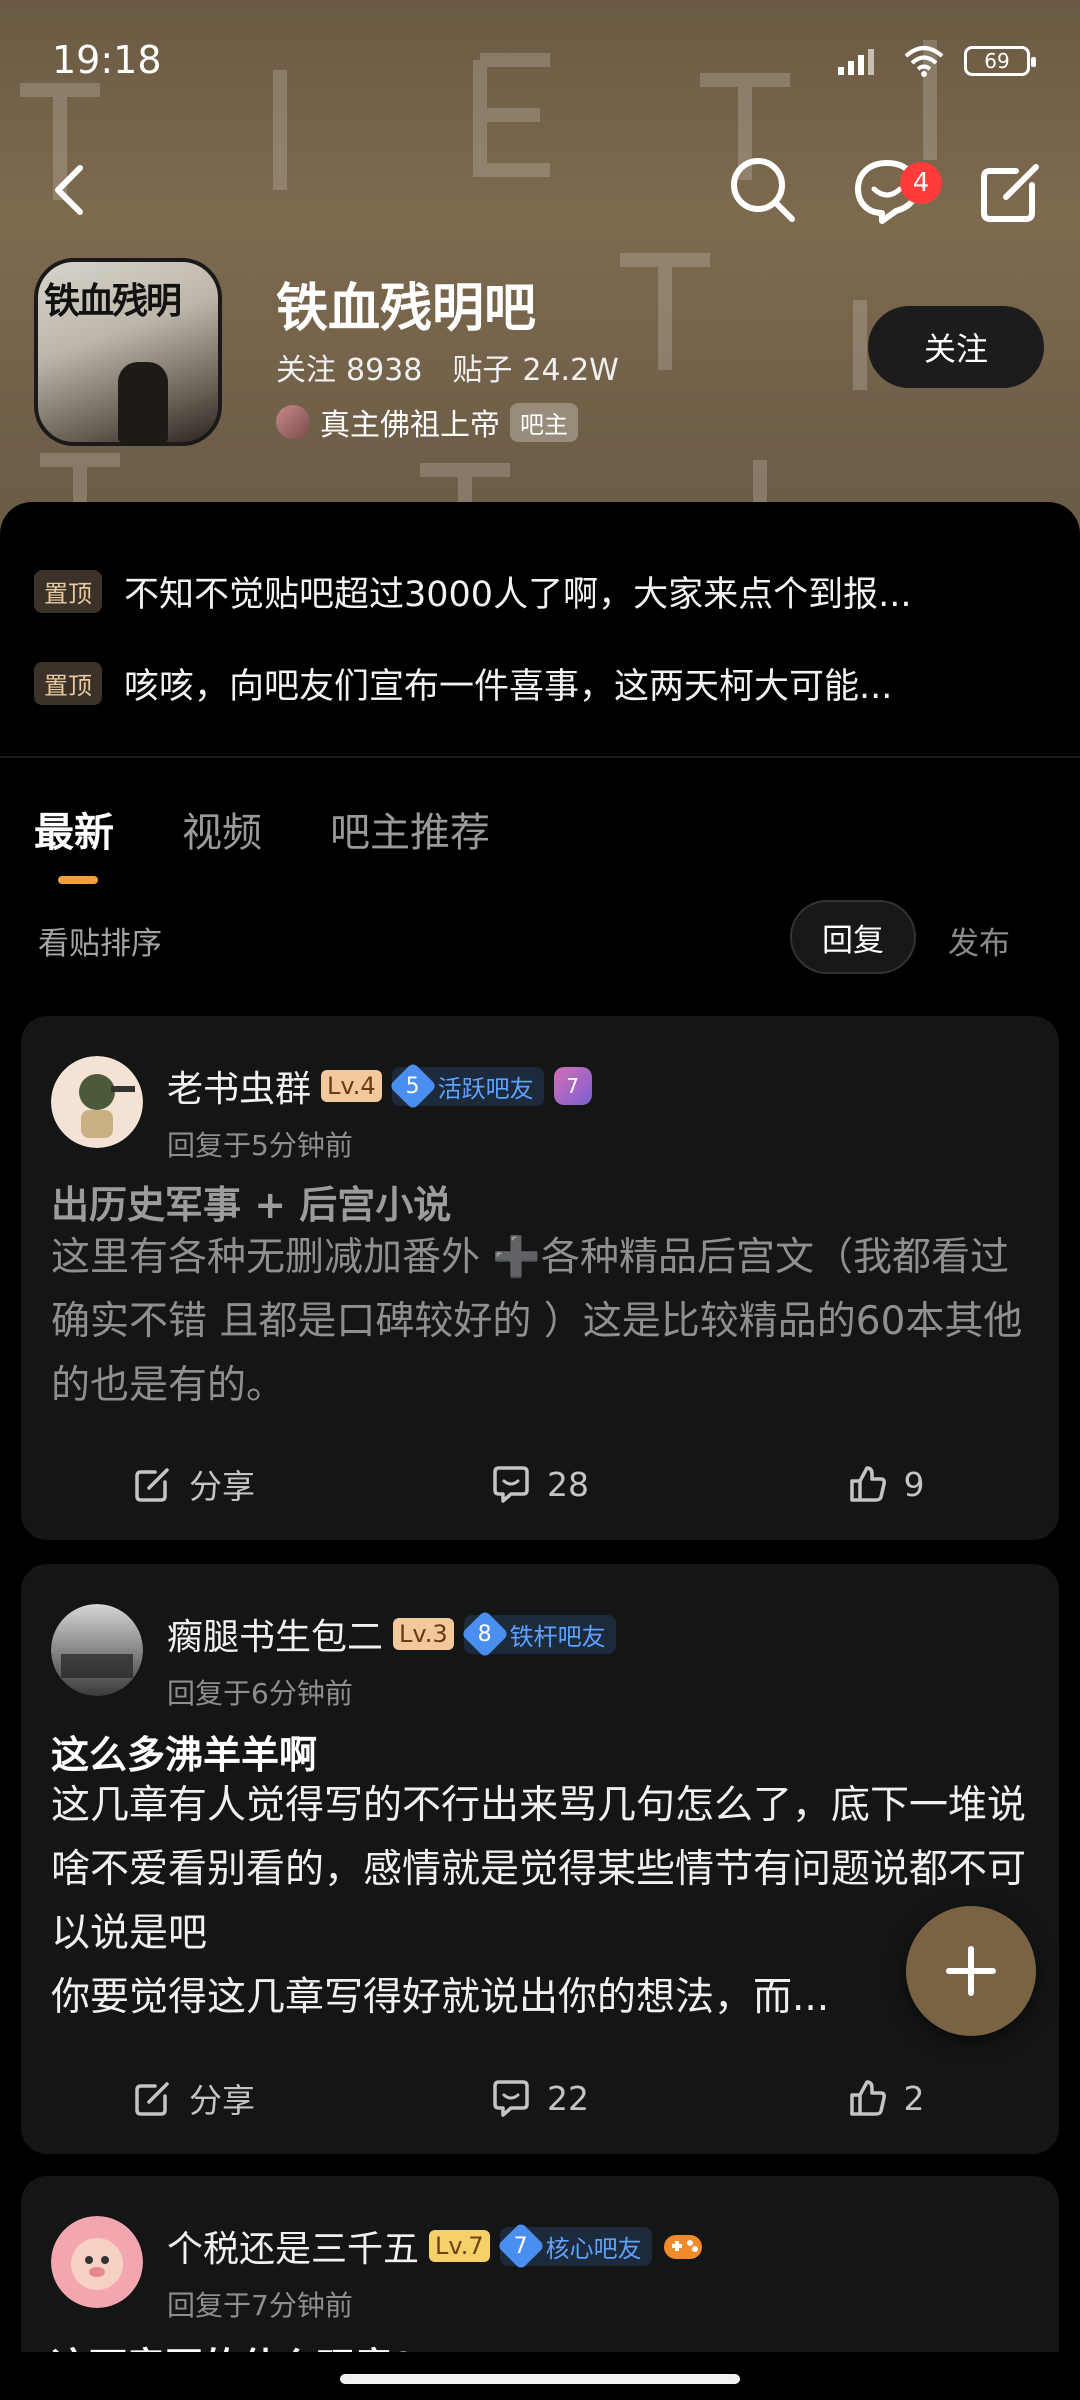 The image size is (1080, 2400). Describe the element at coordinates (406, 309) in the screenshot. I see `forum-name: 铁血残明吧` at that location.